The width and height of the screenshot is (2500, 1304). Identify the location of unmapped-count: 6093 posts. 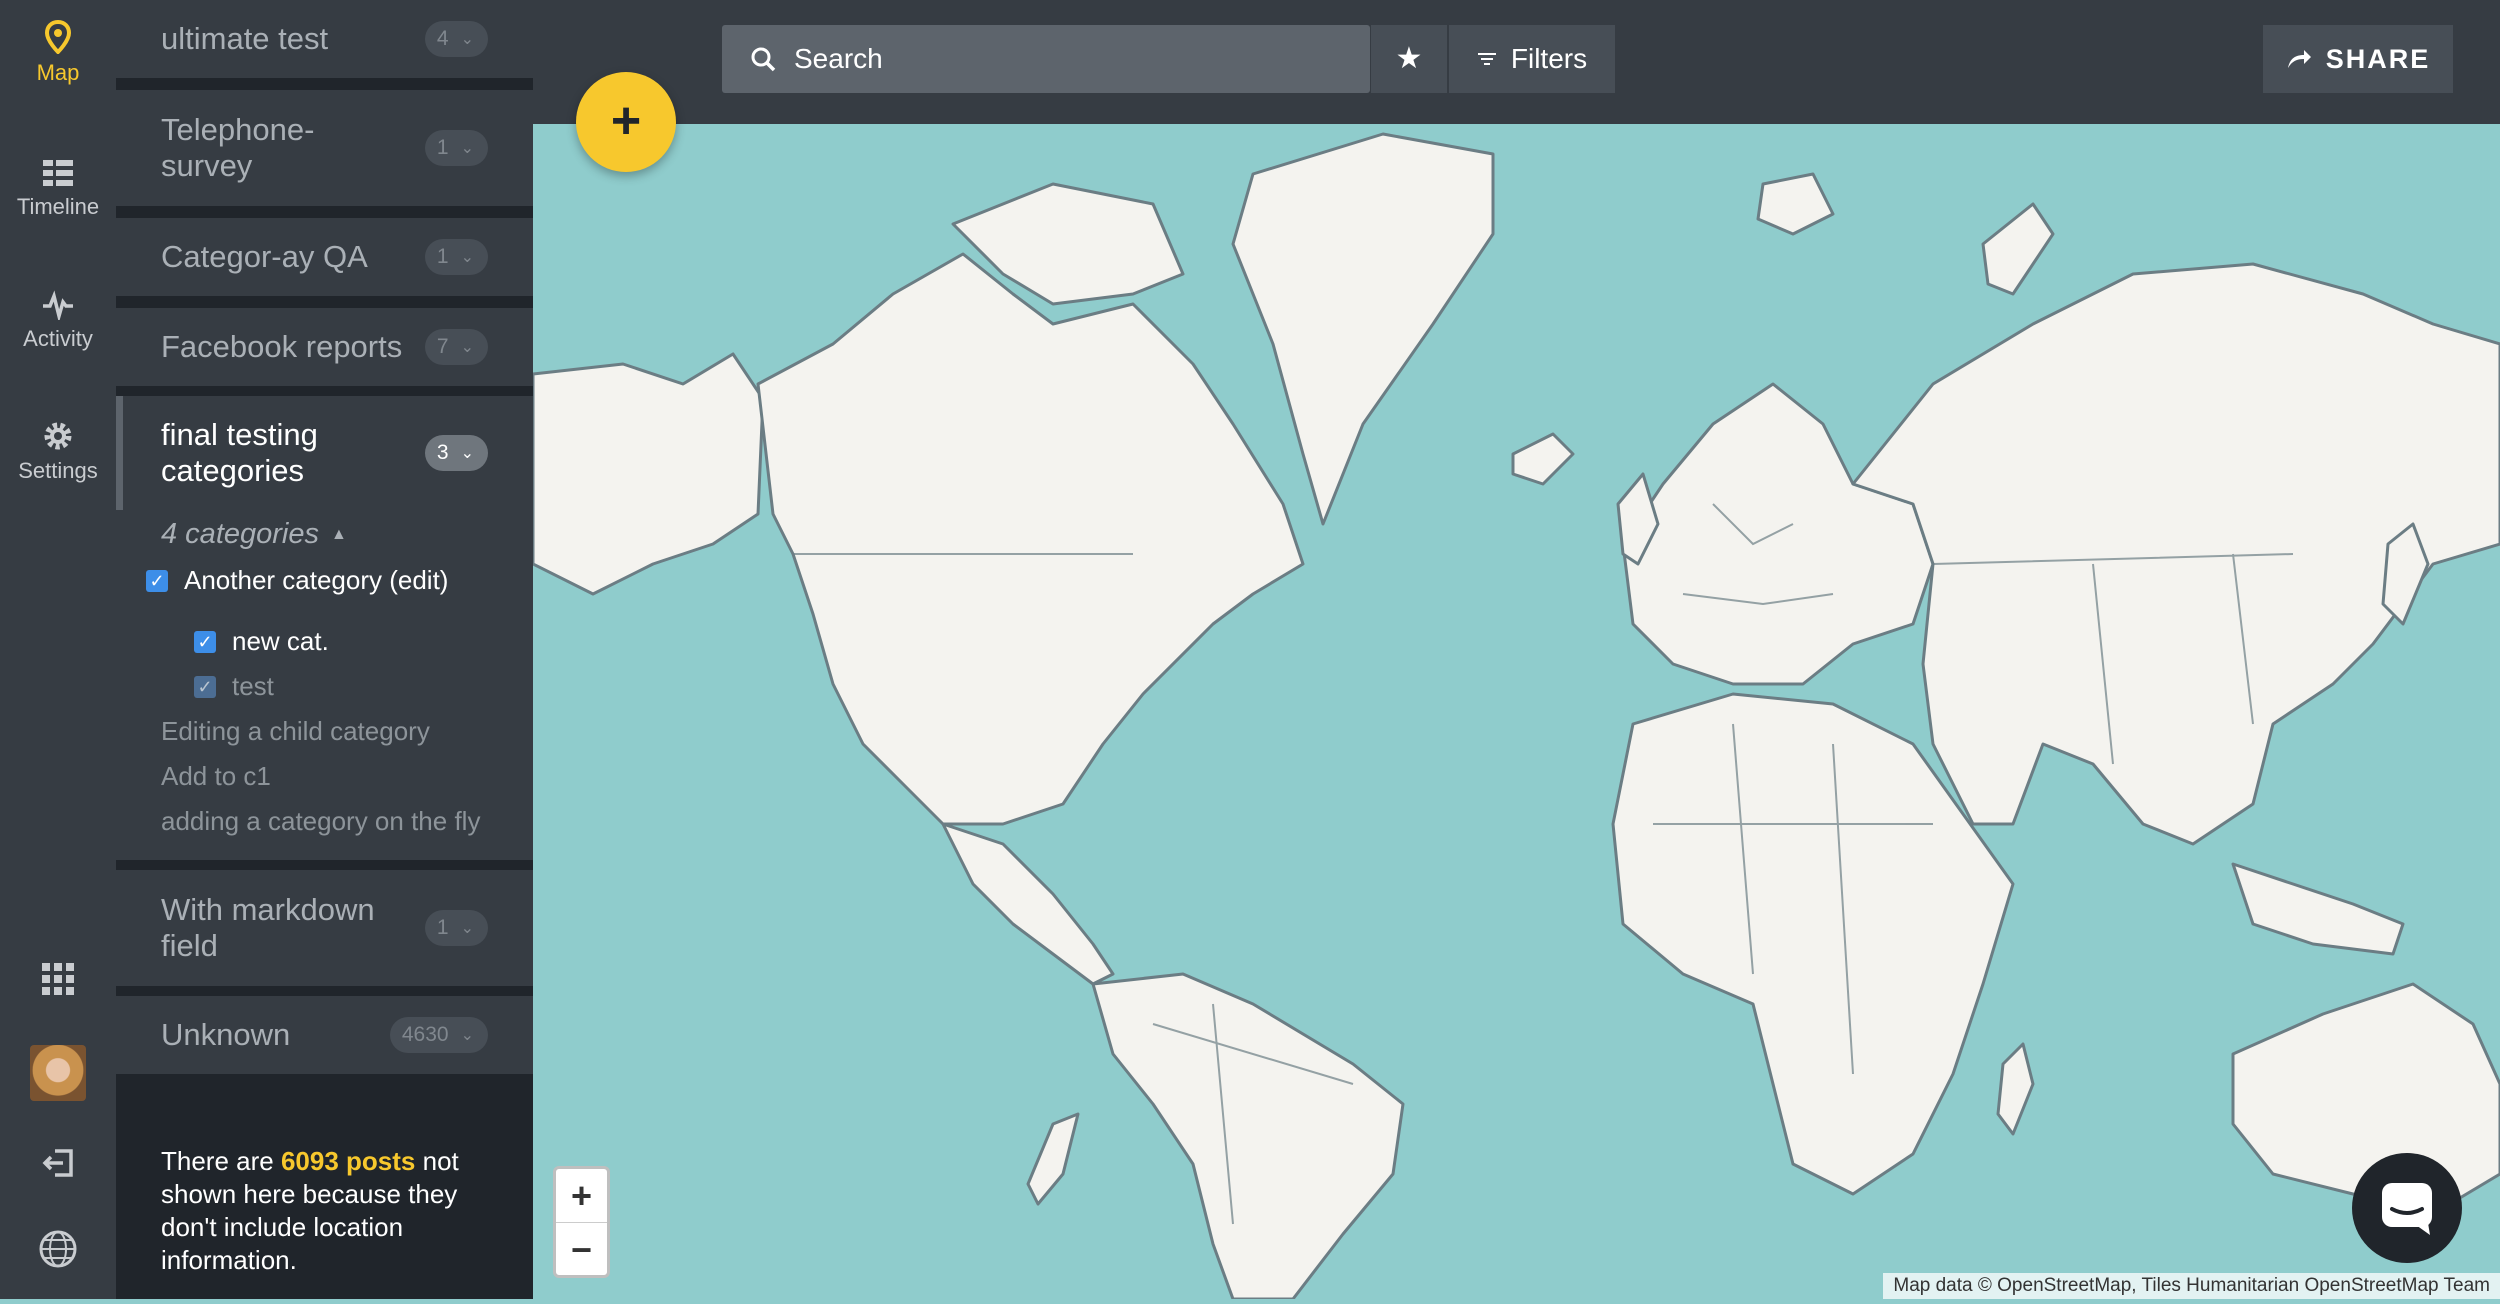
(348, 1161).